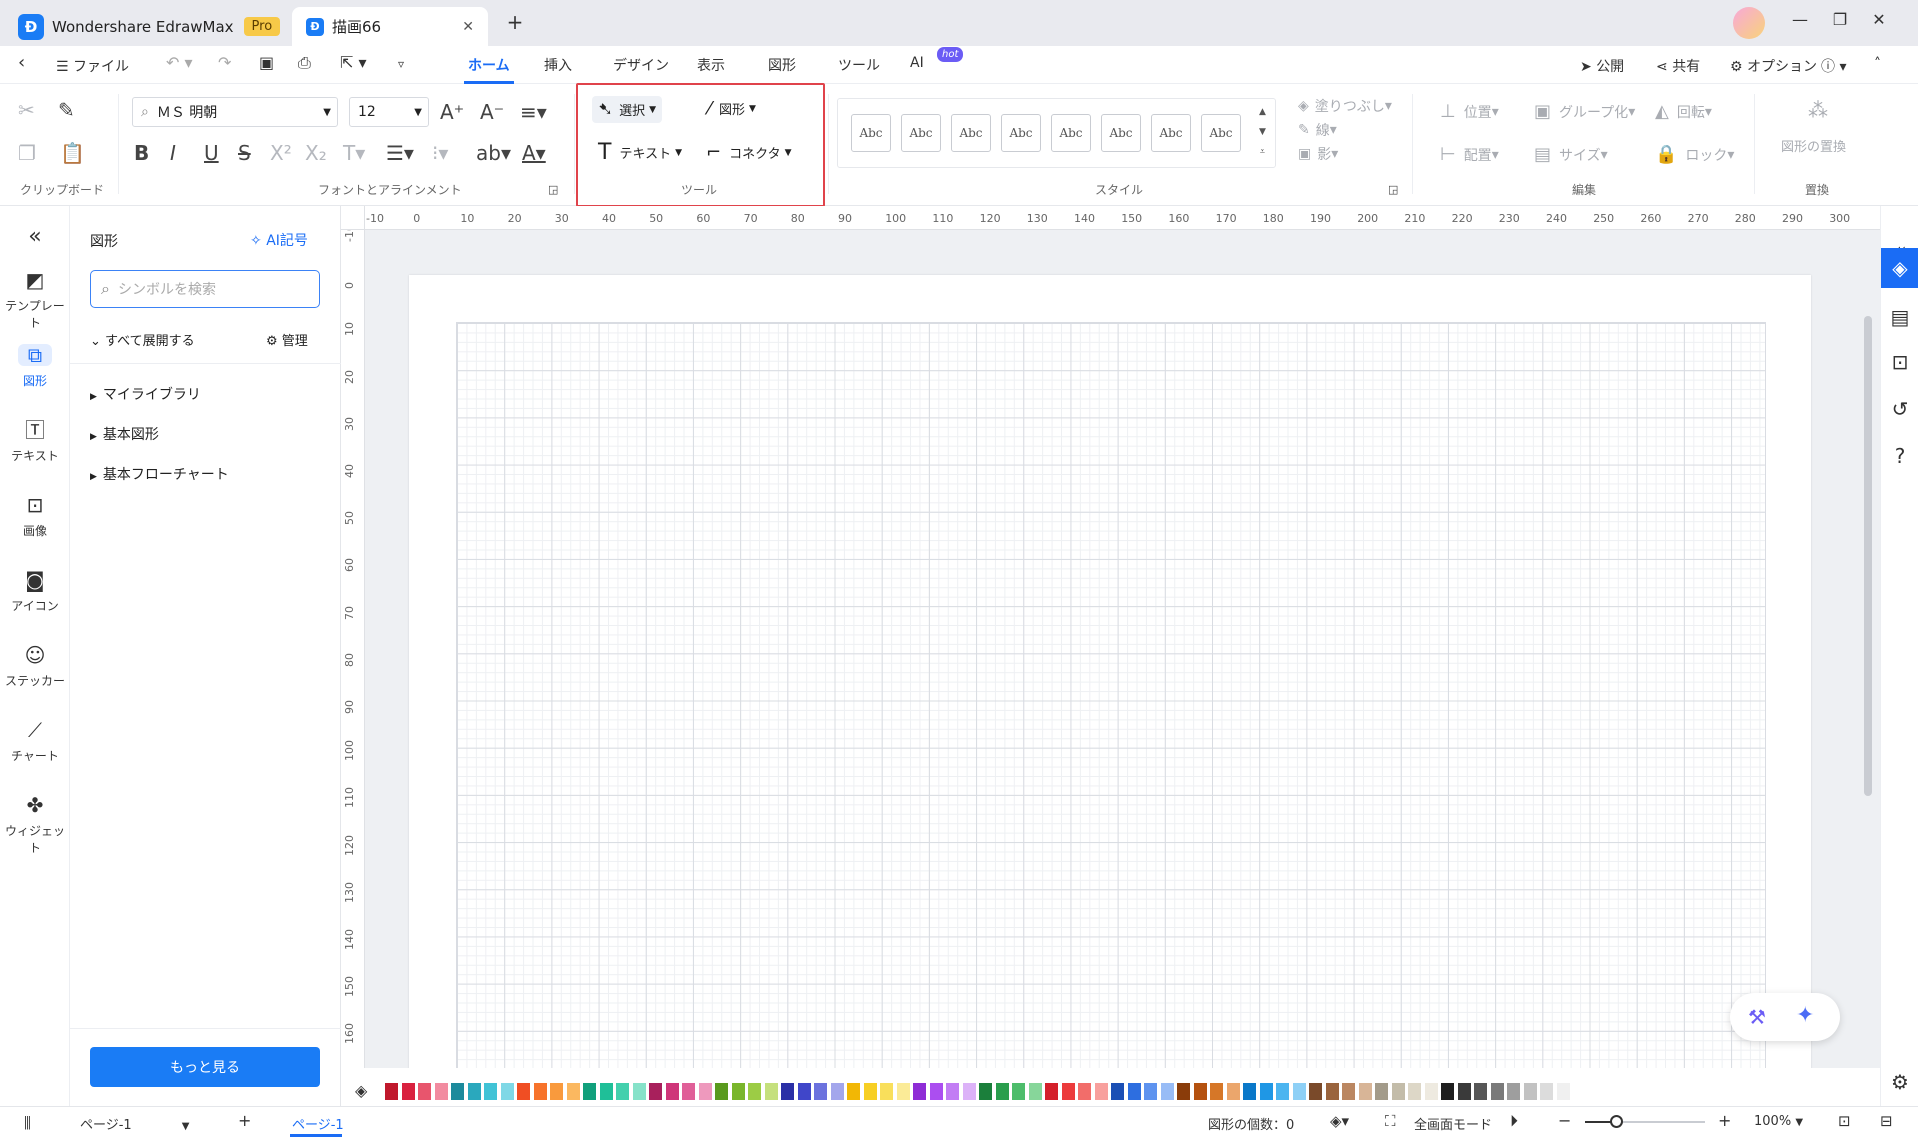  I want to click on fit-width-icon: ⊟, so click(1886, 1121).